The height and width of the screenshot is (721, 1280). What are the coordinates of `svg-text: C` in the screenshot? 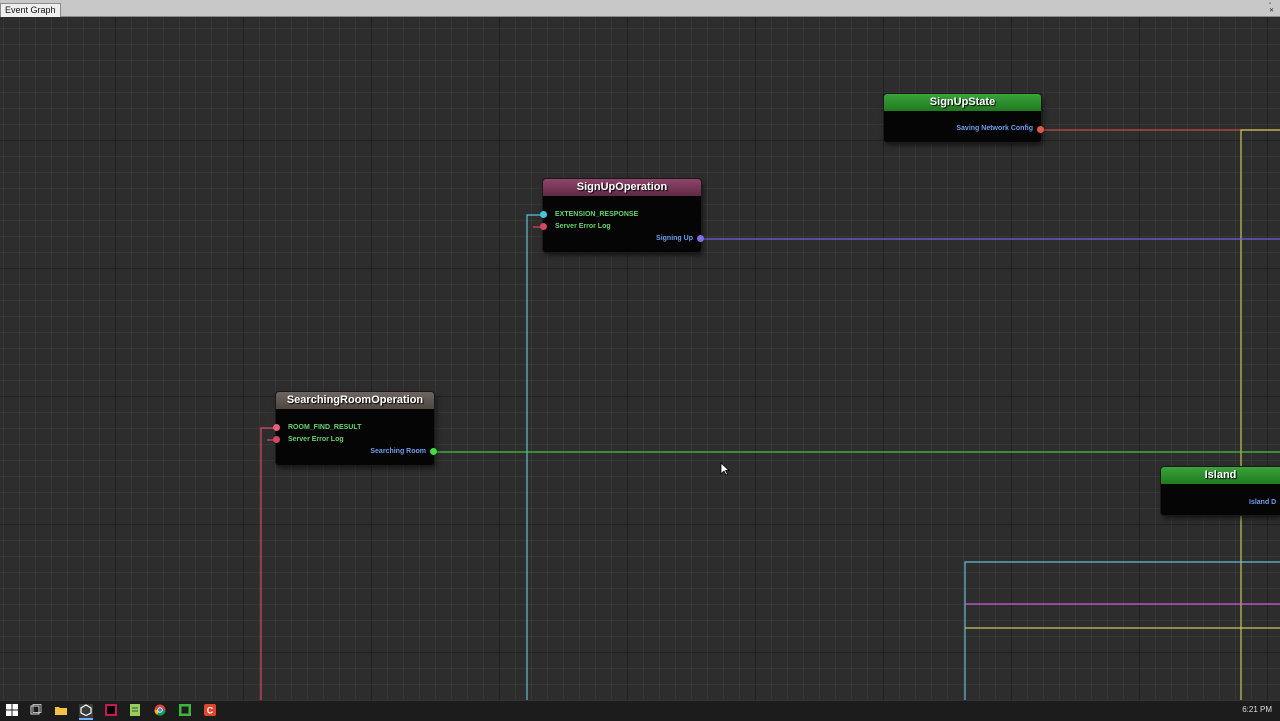 It's located at (210, 711).